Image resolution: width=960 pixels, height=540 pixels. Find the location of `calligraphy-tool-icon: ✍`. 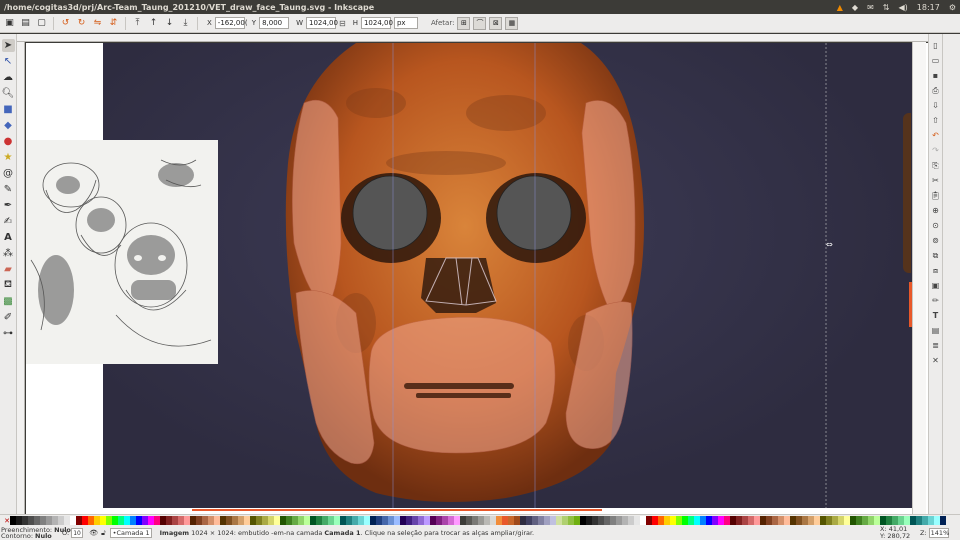

calligraphy-tool-icon: ✍ is located at coordinates (8, 221).